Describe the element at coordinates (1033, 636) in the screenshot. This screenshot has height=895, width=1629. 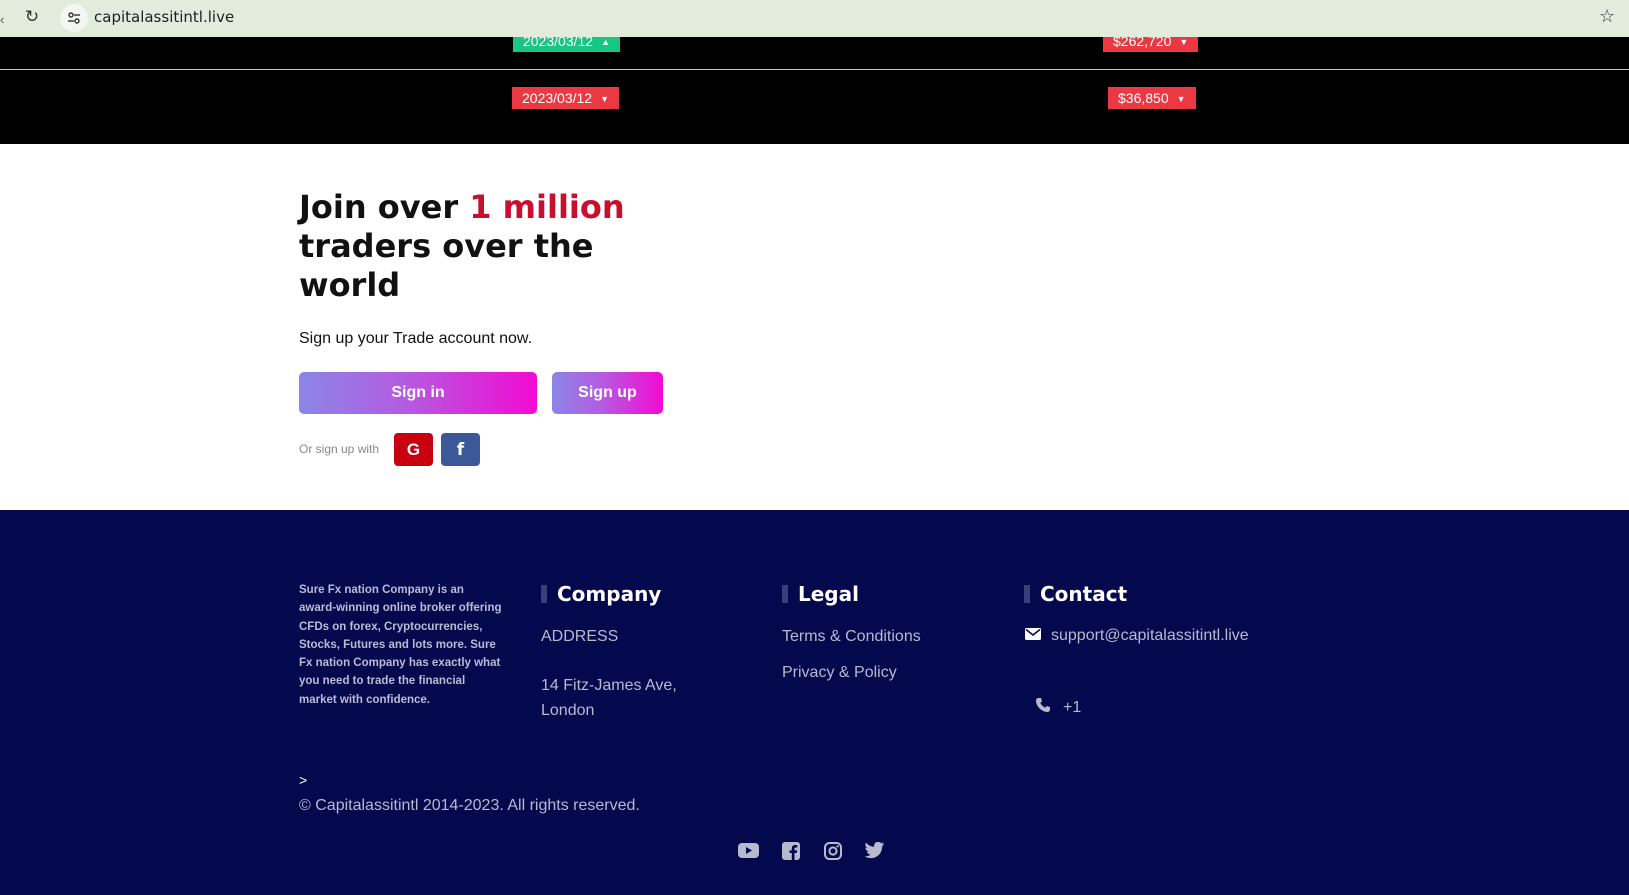
I see `envelope-icon` at that location.